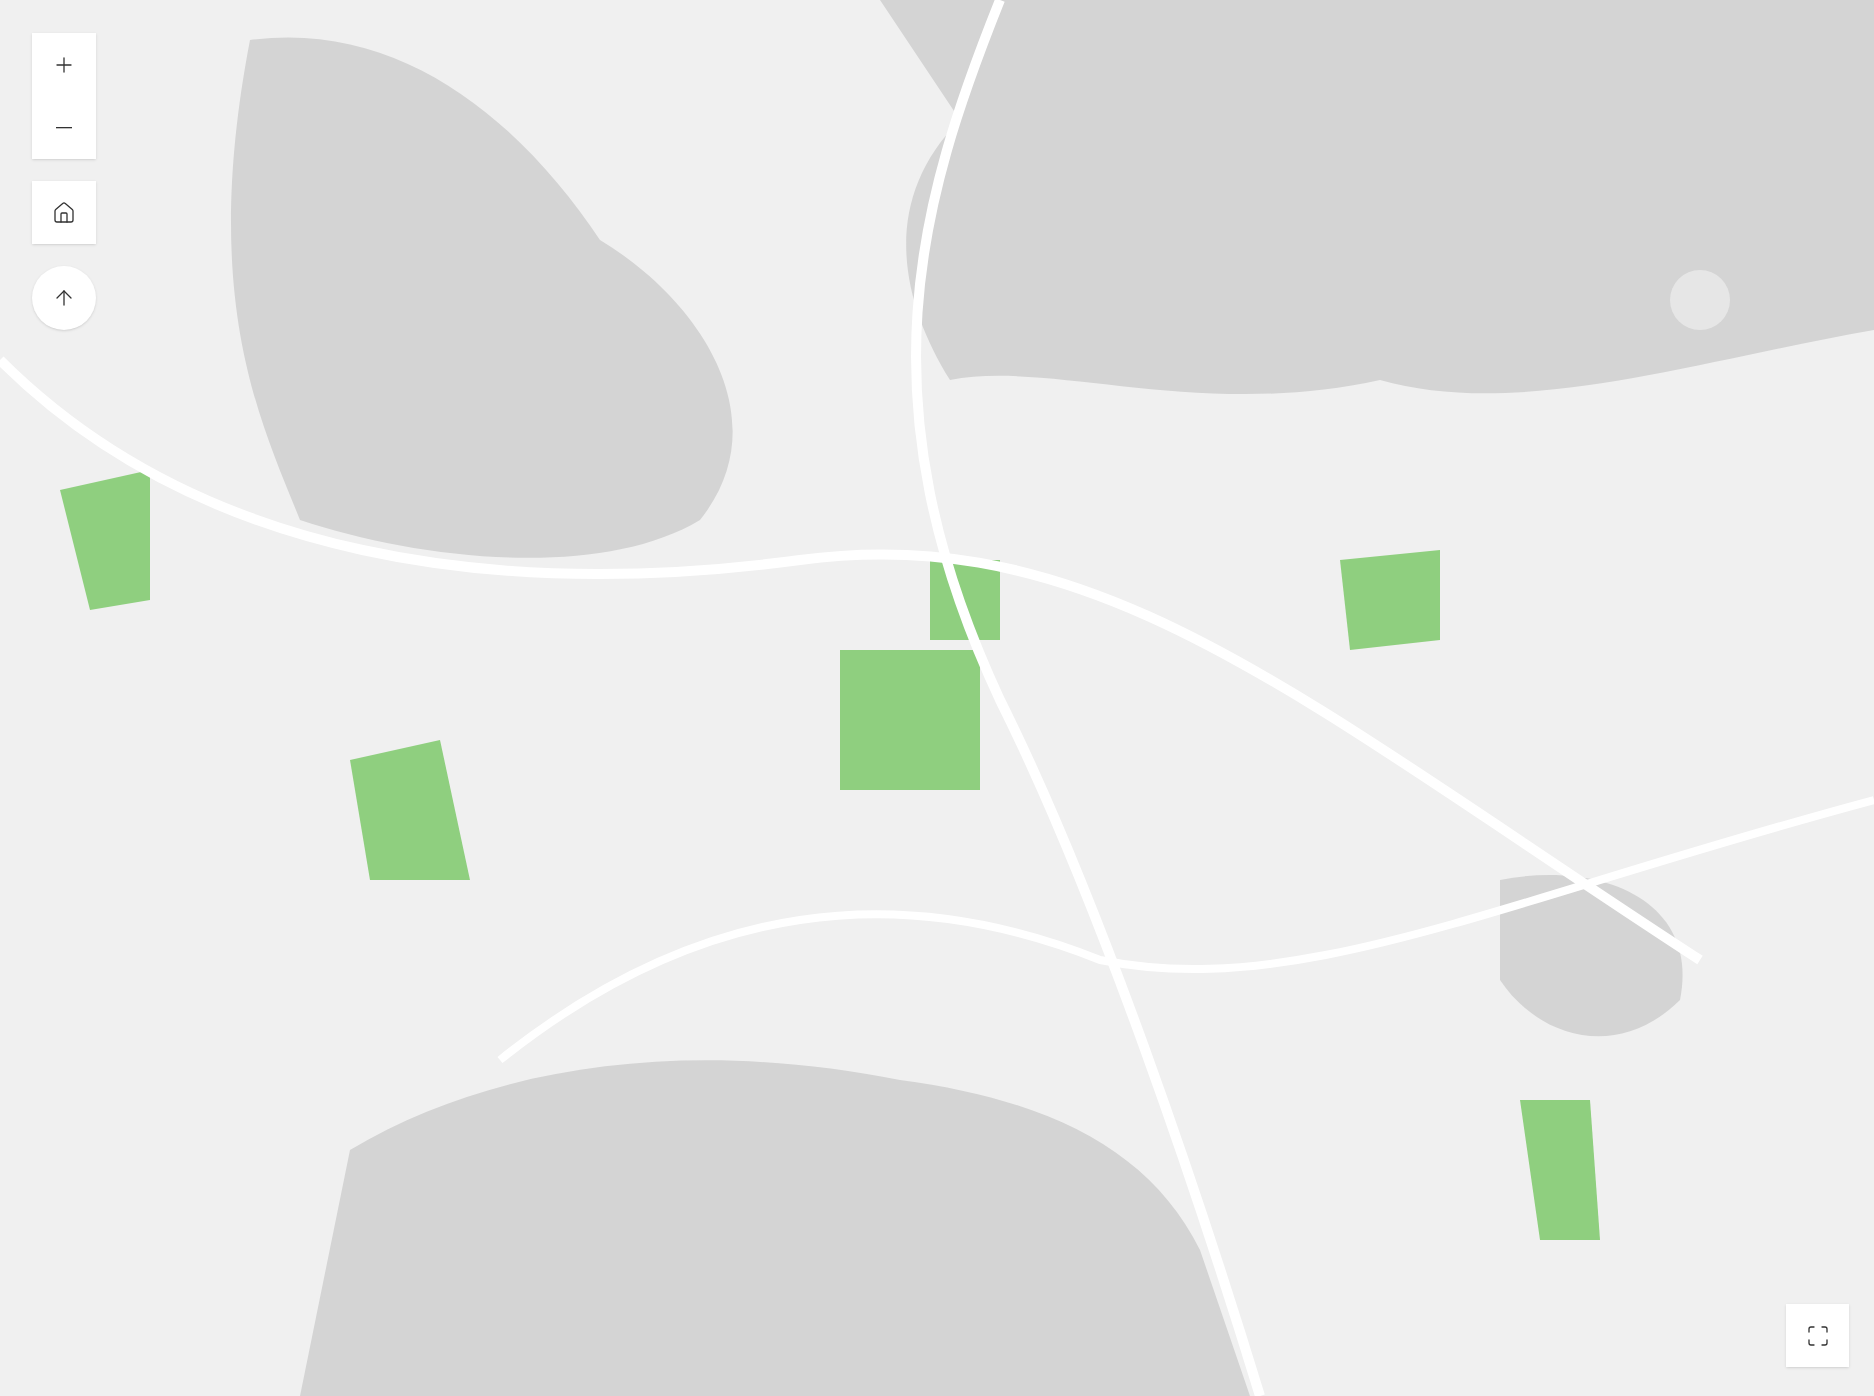  What do you see at coordinates (64, 64) in the screenshot?
I see `zoom-in-button` at bounding box center [64, 64].